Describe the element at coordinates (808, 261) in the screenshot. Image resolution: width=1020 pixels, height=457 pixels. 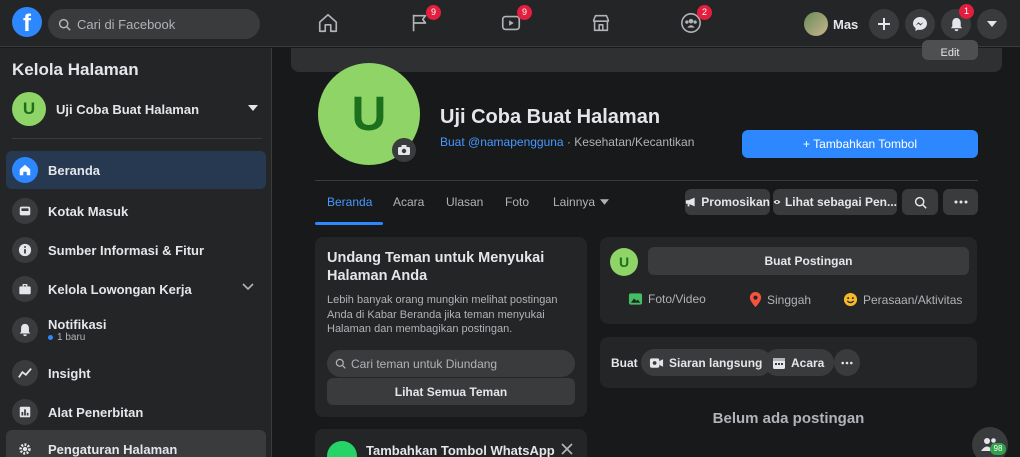
I see `create-post-button: Buat Postingan` at that location.